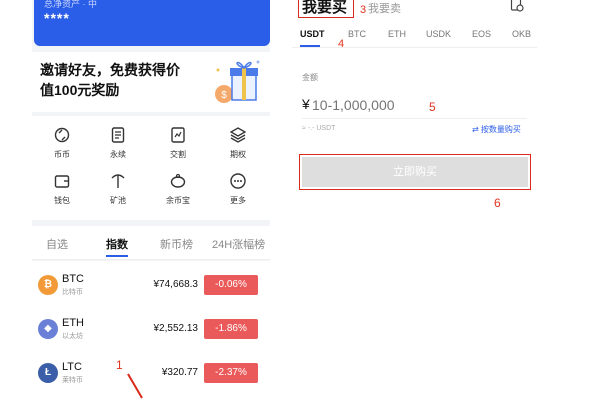  What do you see at coordinates (62, 154) in the screenshot?
I see `grid-label: 币币` at bounding box center [62, 154].